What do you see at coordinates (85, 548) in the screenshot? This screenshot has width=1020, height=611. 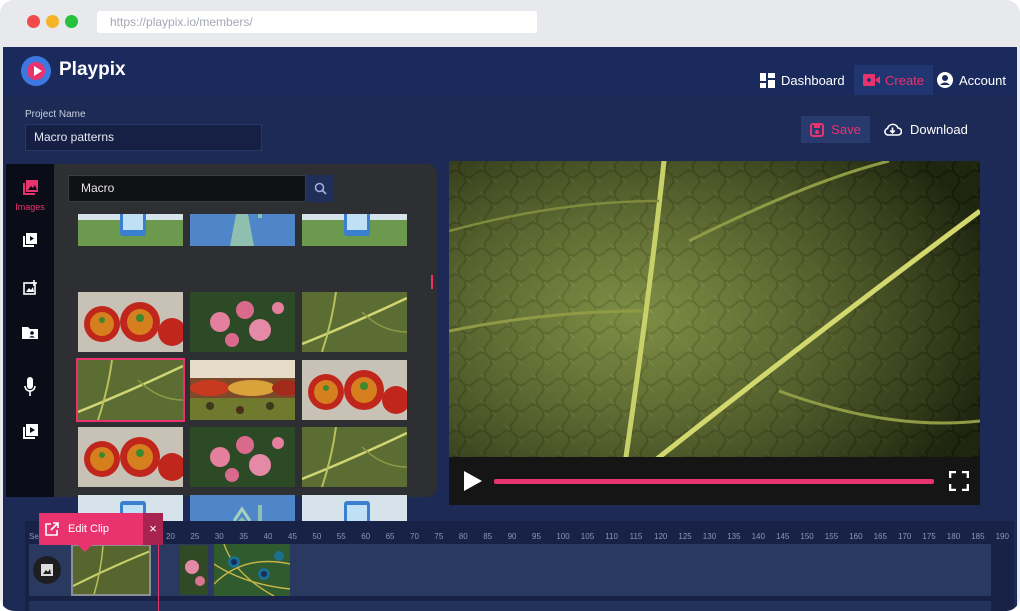 I see `edit-clip-caret` at bounding box center [85, 548].